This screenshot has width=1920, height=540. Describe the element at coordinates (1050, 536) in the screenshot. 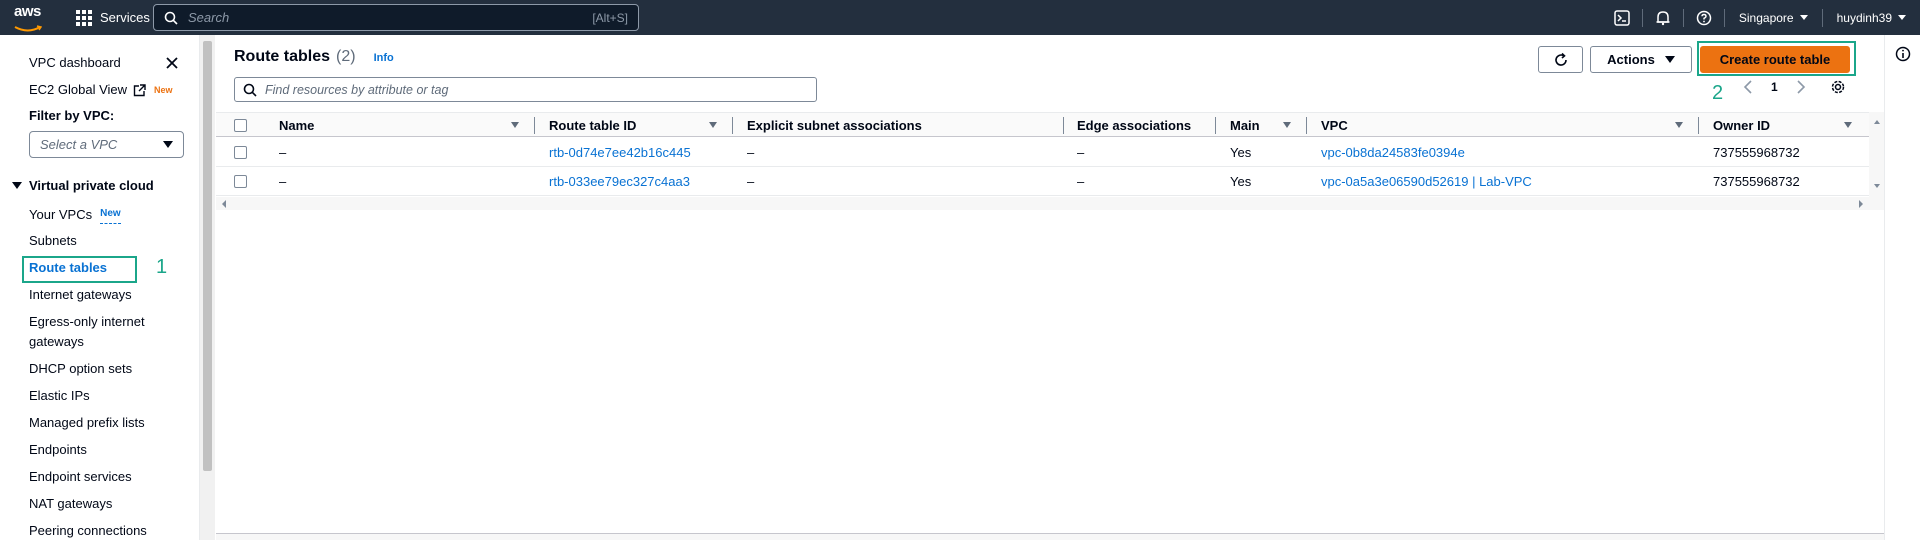

I see `split-panel-bar` at that location.